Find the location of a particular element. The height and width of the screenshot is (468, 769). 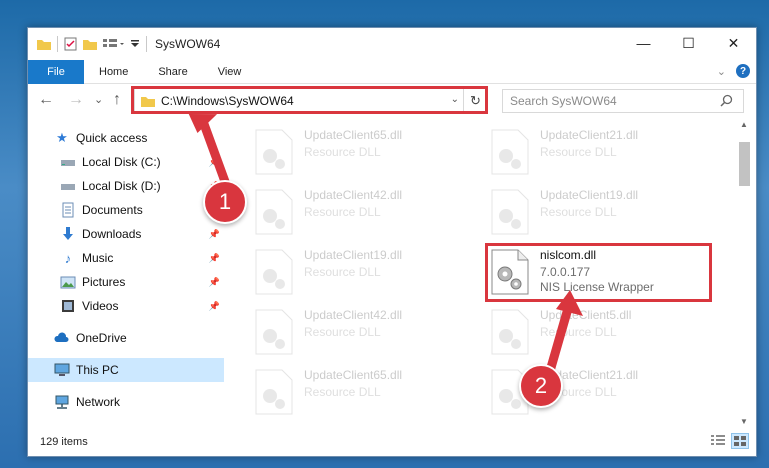

window-controls: — ☐ ✕ is located at coordinates (688, 43).